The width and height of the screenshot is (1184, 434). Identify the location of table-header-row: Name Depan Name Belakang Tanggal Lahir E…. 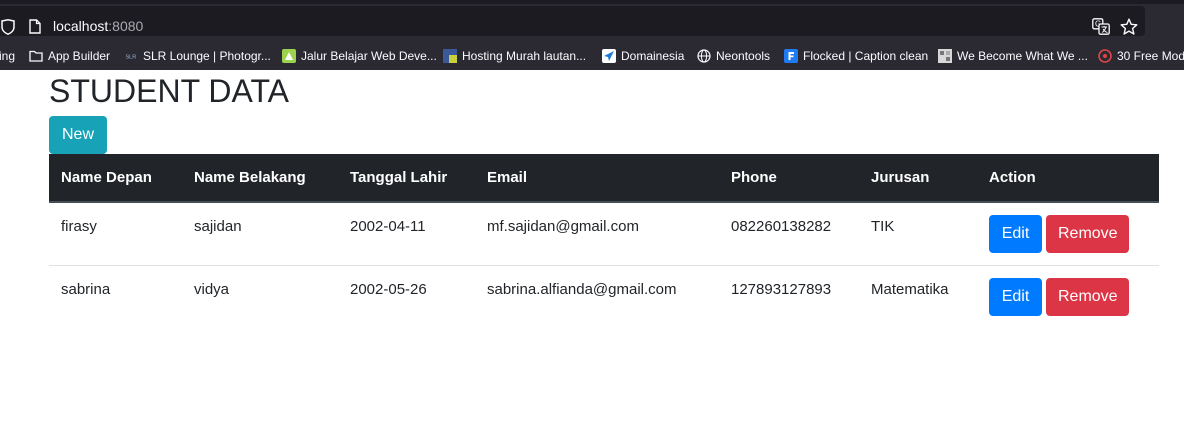
(604, 178).